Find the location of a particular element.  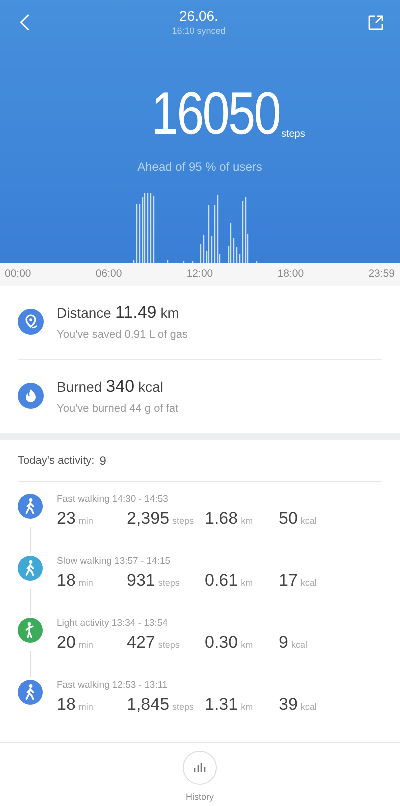

ranking-text: Ahead of 95 % of users is located at coordinates (200, 167).